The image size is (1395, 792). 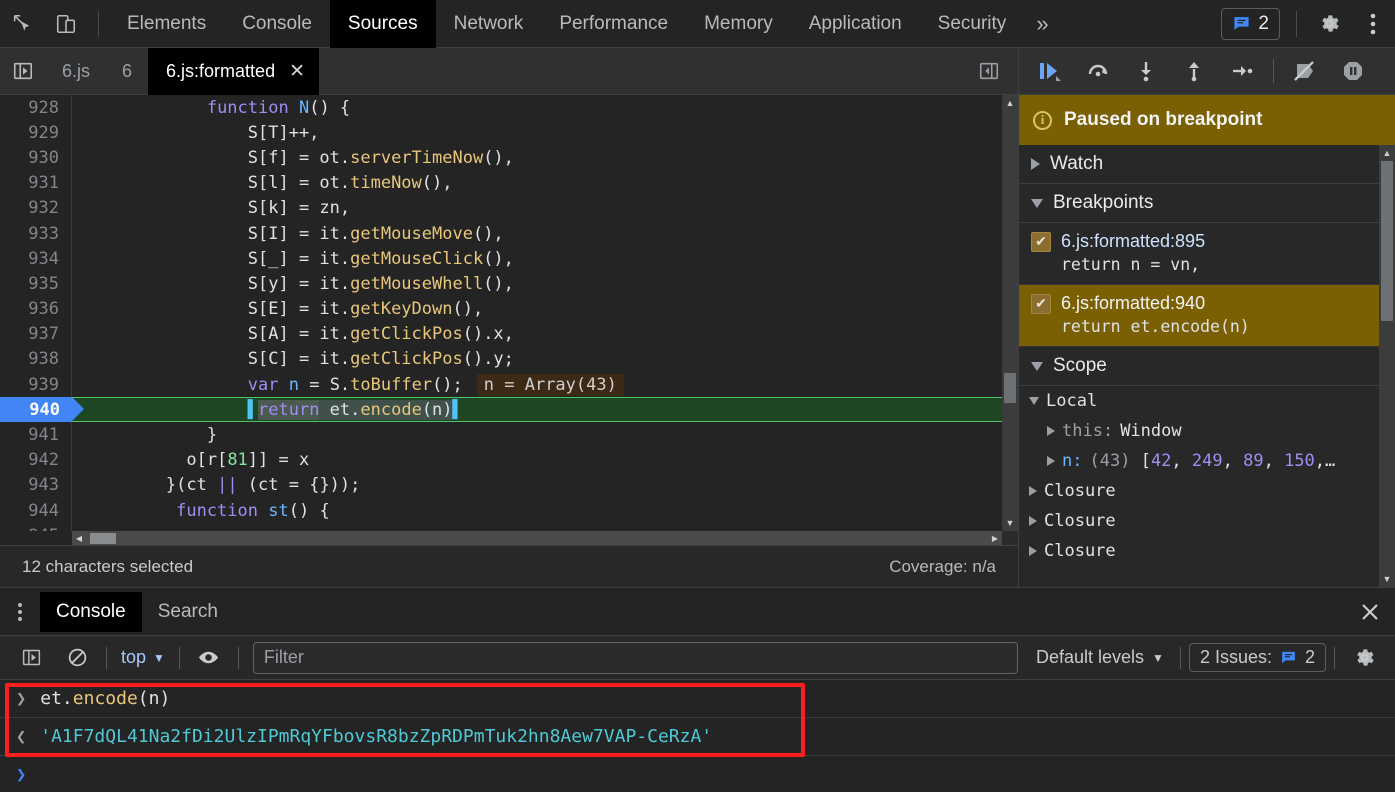 I want to click on tab-console: Console, so click(x=277, y=24).